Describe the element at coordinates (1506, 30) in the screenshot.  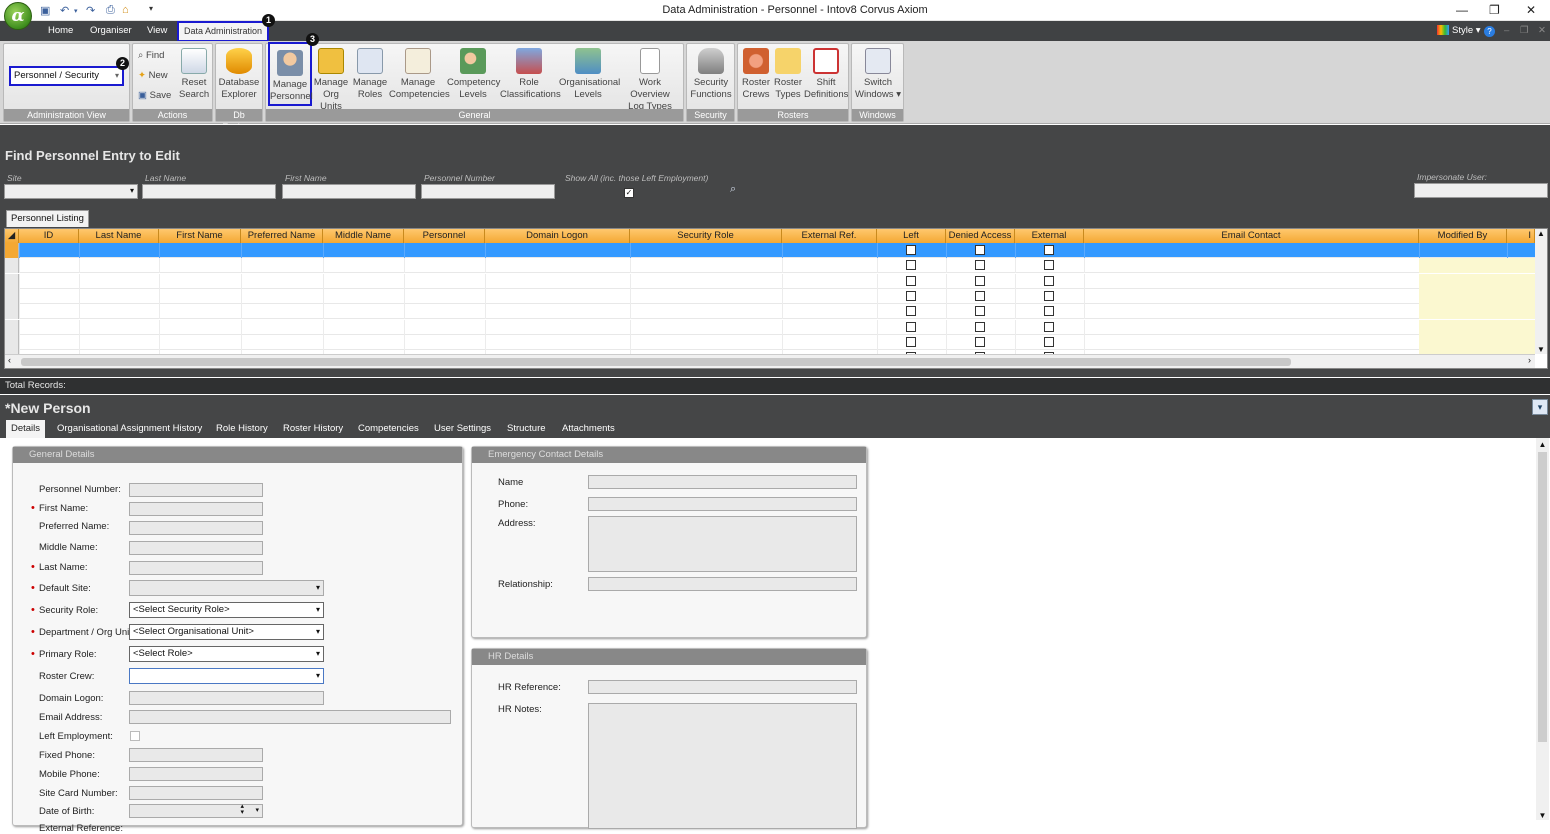
I see `ribbon-minimize-icon: –` at that location.